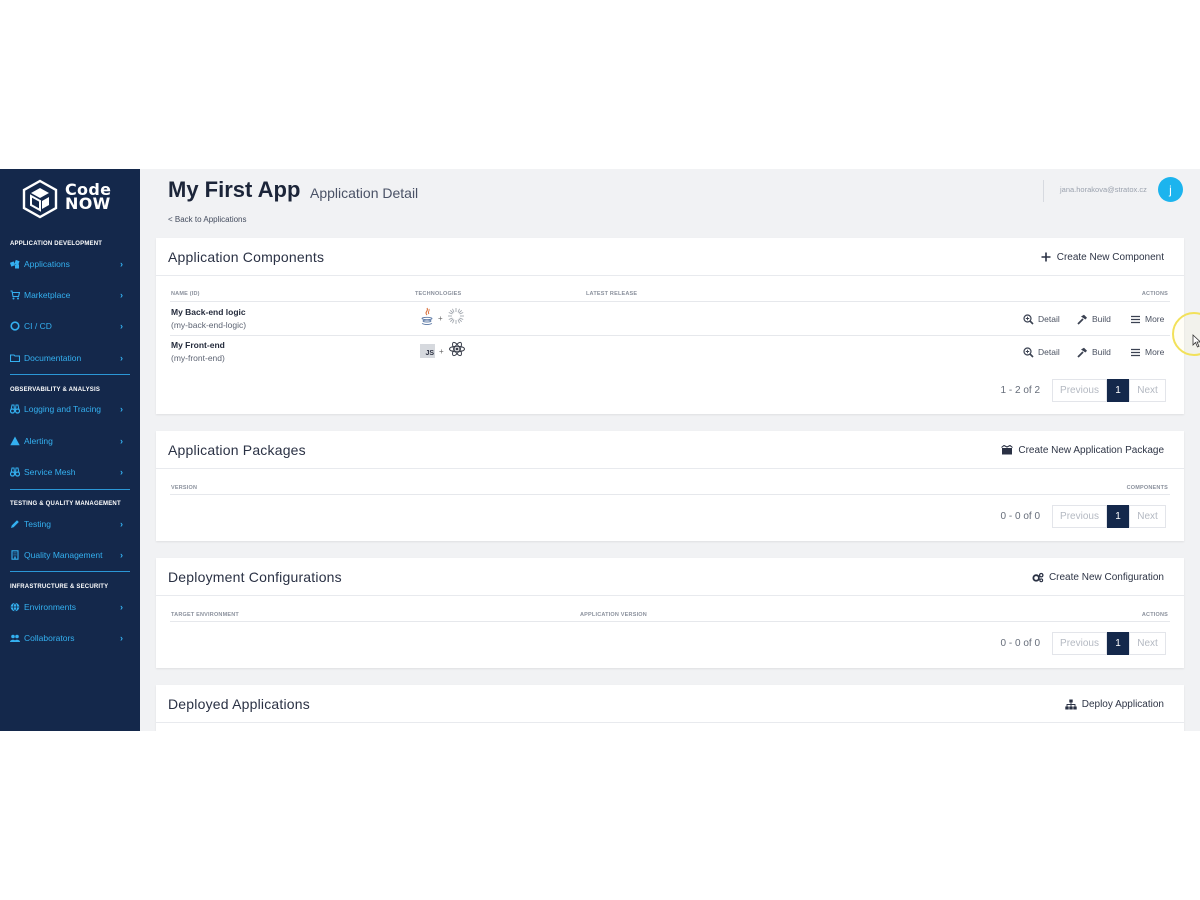 Image resolution: width=1200 pixels, height=900 pixels. I want to click on detail-label: Detail, so click(1049, 352).